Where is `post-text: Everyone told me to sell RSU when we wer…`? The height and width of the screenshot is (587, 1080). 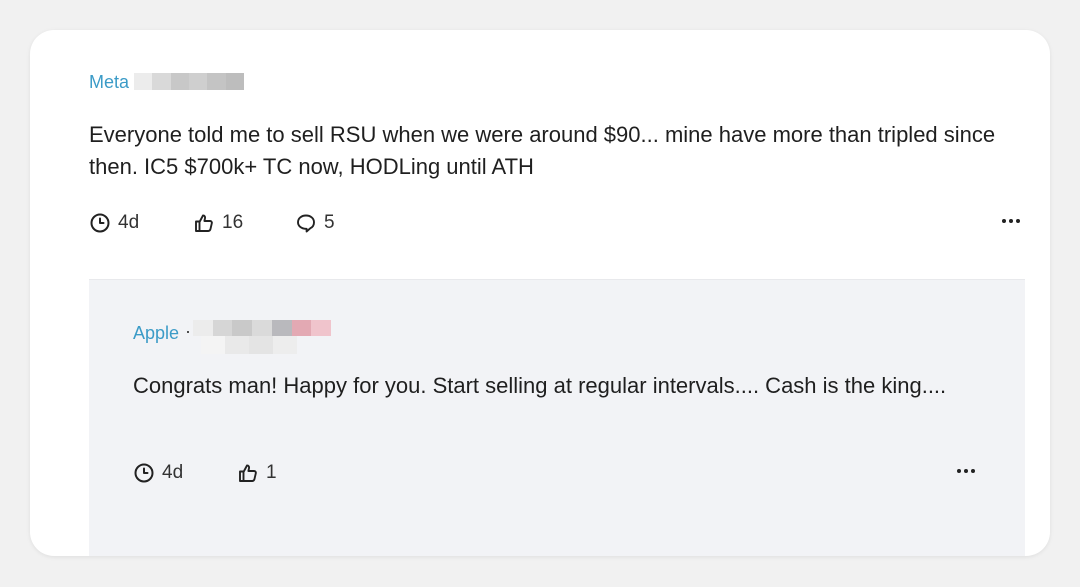
post-text: Everyone told me to sell RSU when we wer… is located at coordinates (542, 150).